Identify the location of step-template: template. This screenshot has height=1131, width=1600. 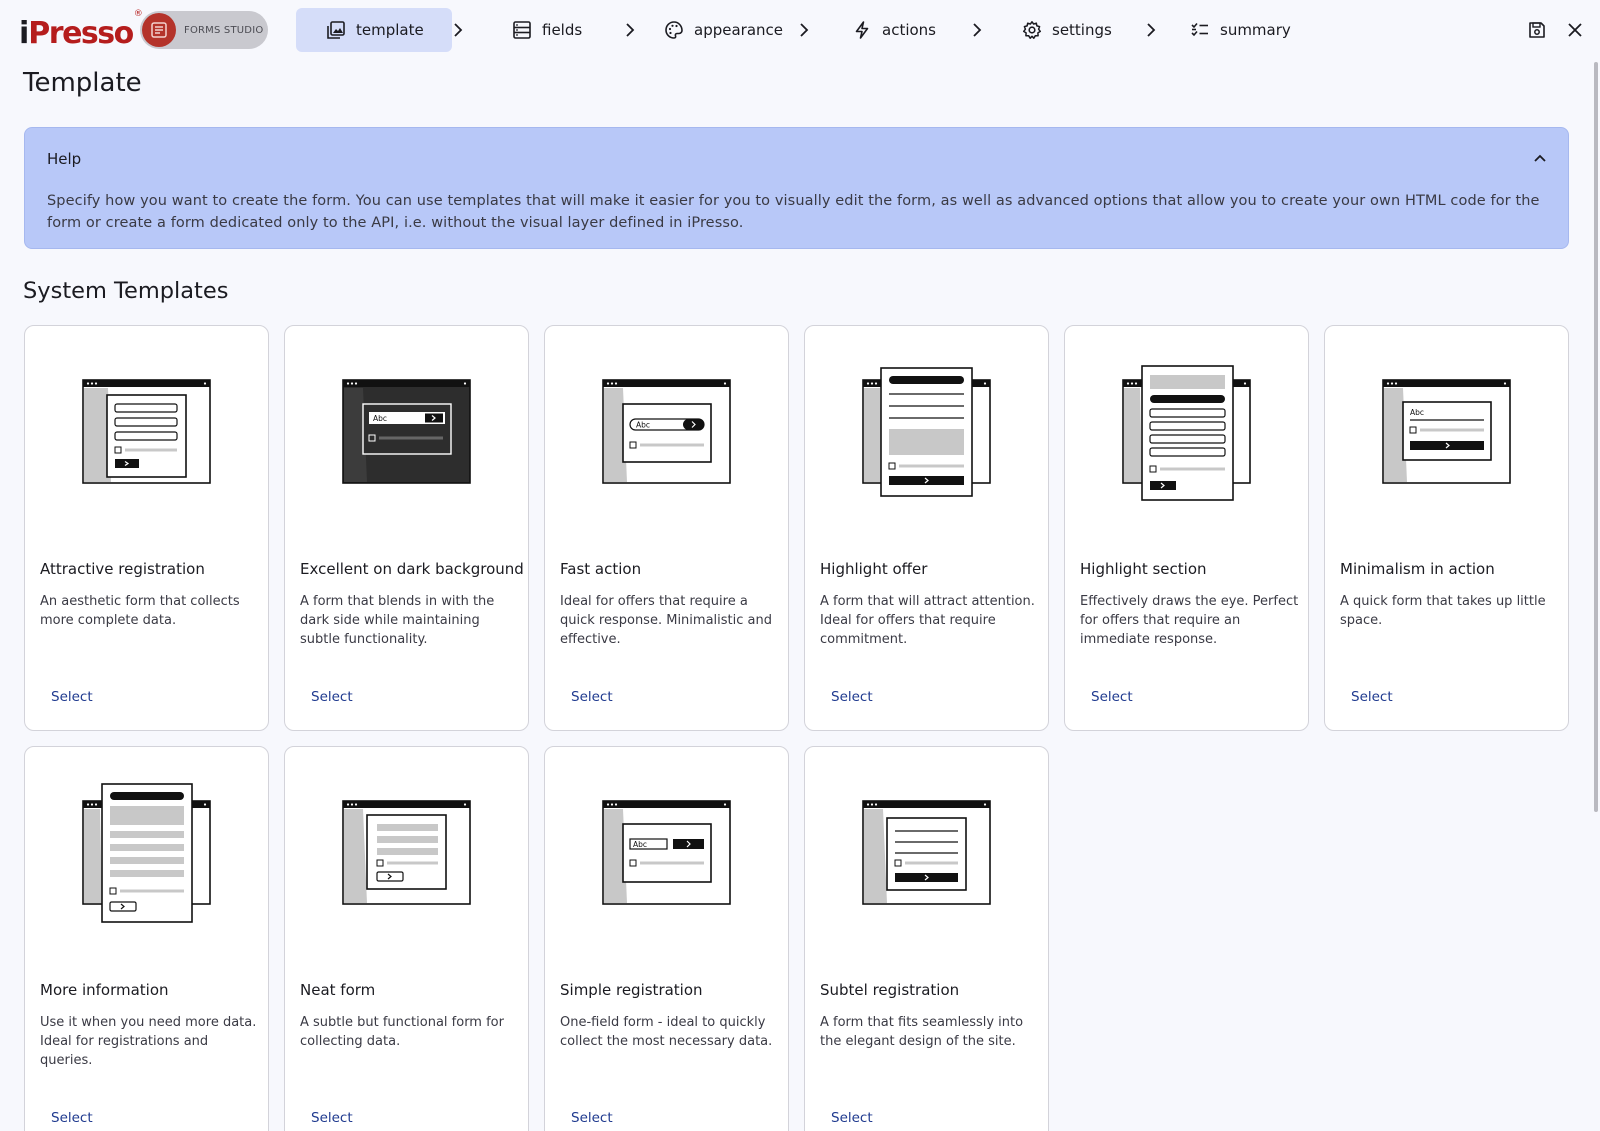
(374, 30).